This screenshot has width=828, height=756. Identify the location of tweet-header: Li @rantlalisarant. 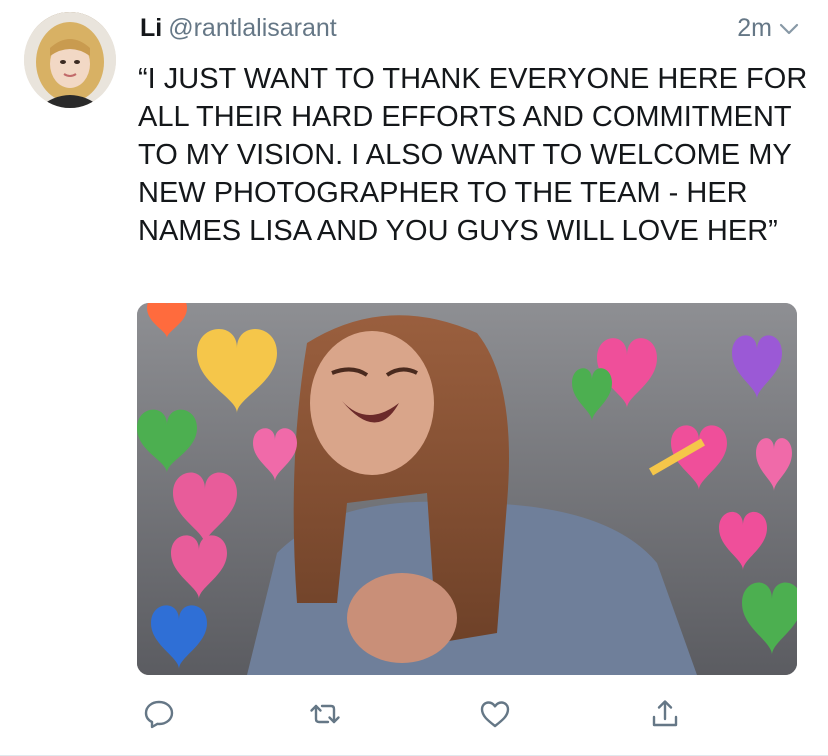
(238, 32).